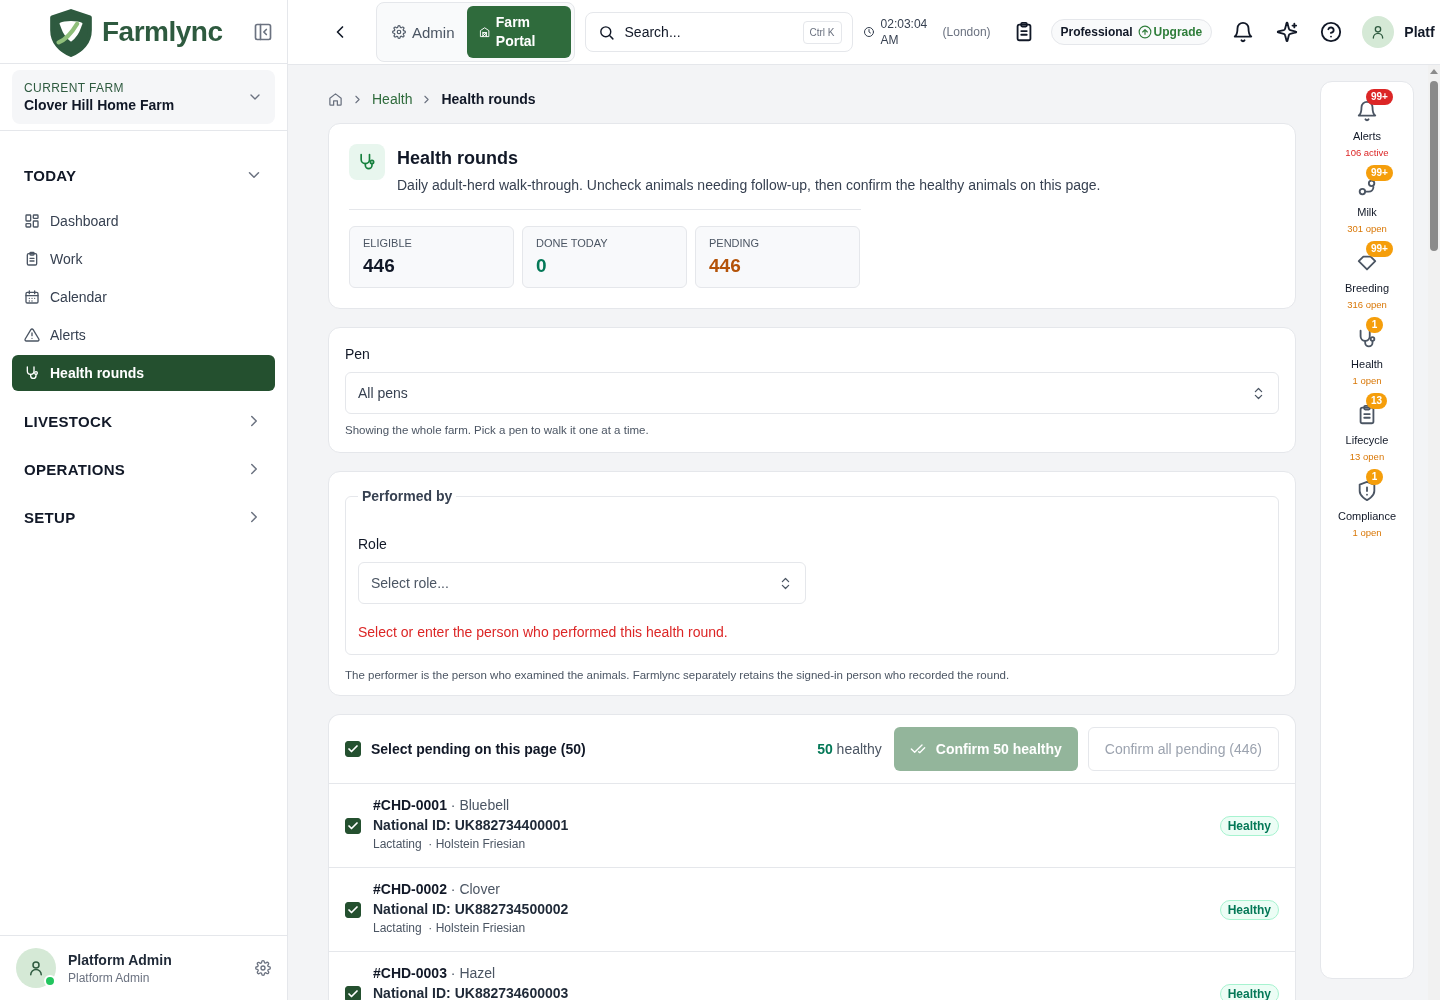 This screenshot has height=1000, width=1440. I want to click on item-status: 106 active, so click(1367, 152).